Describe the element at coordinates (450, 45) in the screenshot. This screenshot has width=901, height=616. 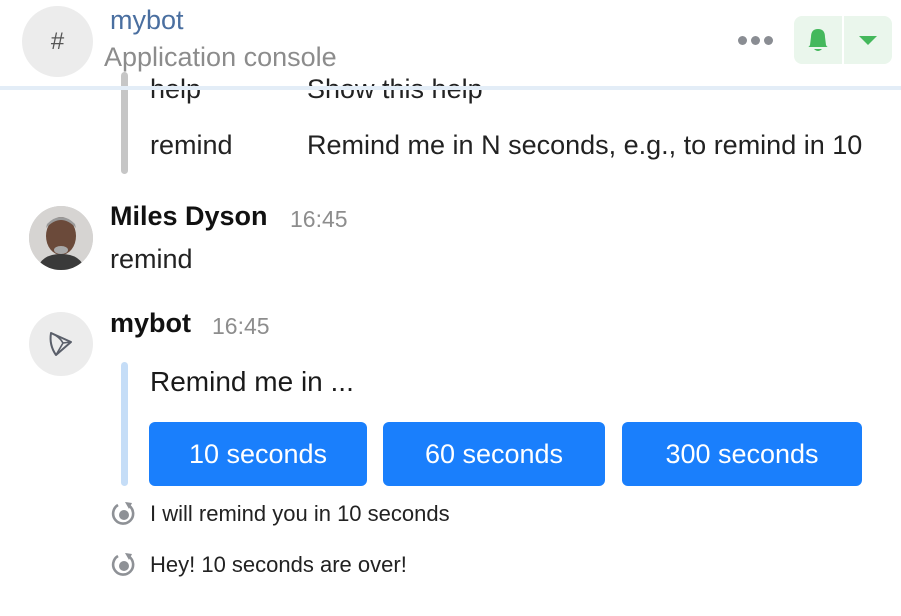
I see `room-header: # mybot Application console` at that location.